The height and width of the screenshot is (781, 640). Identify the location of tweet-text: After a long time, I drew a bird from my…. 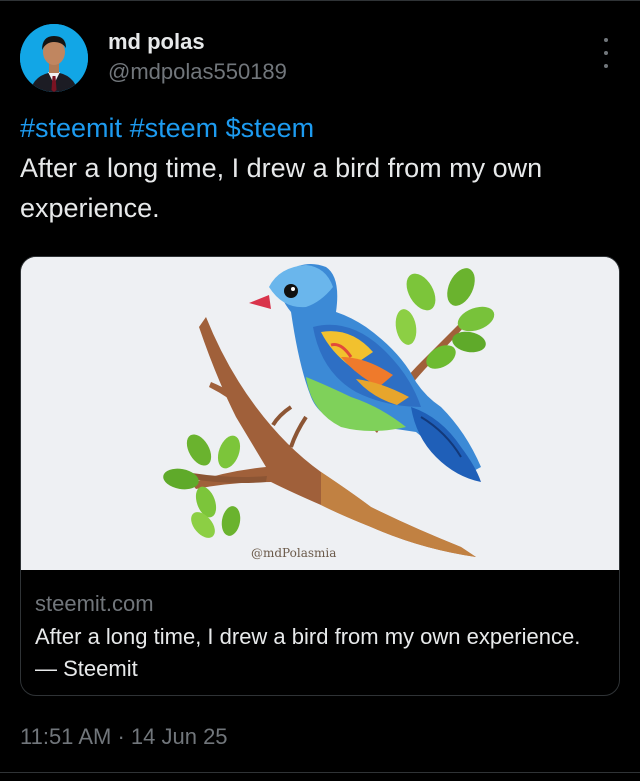
(281, 188).